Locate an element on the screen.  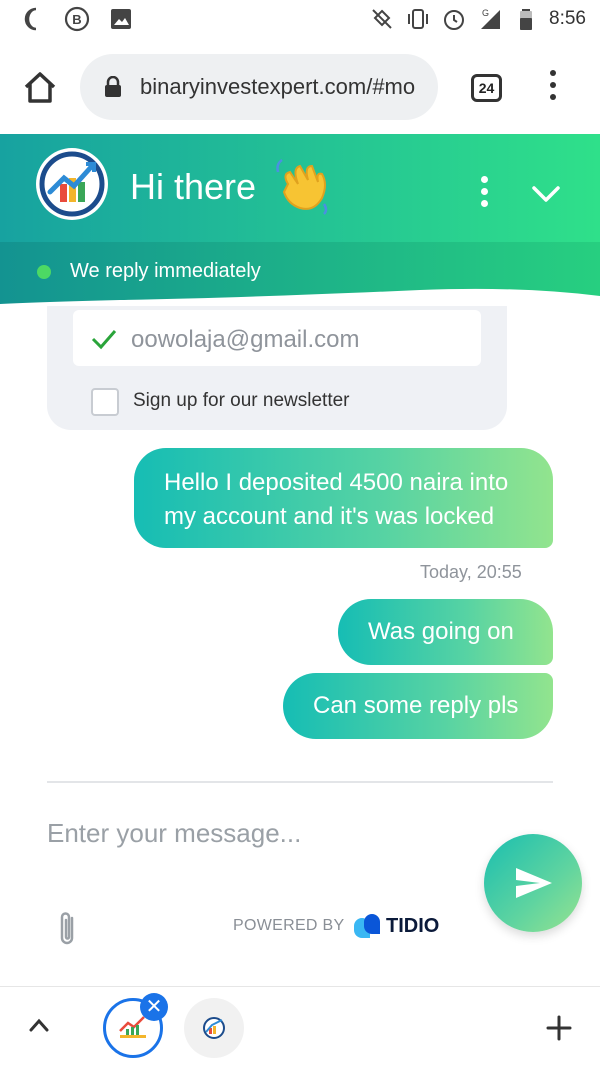
svg-text: B is located at coordinates (76, 19).